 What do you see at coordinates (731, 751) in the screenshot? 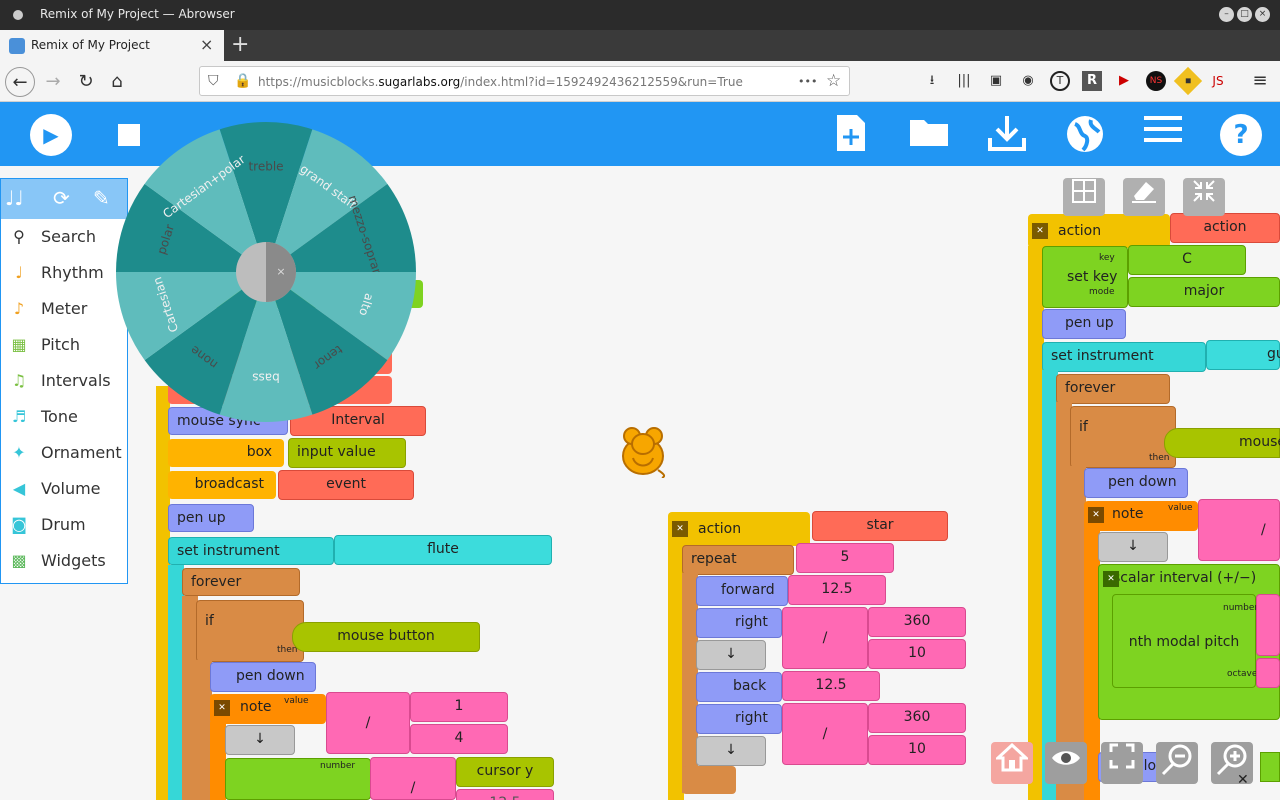
I see `hidden-block-3: ↓` at bounding box center [731, 751].